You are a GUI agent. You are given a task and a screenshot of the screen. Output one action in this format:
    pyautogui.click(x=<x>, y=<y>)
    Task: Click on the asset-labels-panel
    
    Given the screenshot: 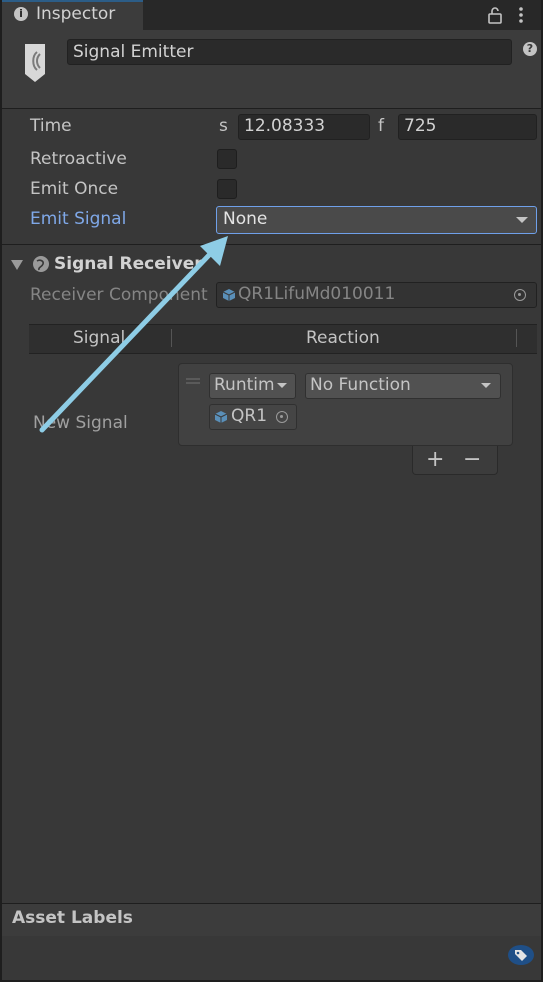 What is the action you would take?
    pyautogui.click(x=271, y=958)
    